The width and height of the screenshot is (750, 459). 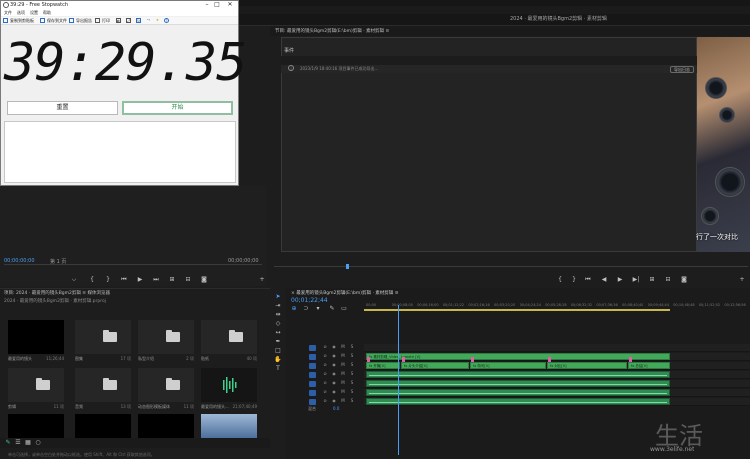 What do you see at coordinates (57, 21) in the screenshot?
I see `save-to-file-button: 保存到文件` at bounding box center [57, 21].